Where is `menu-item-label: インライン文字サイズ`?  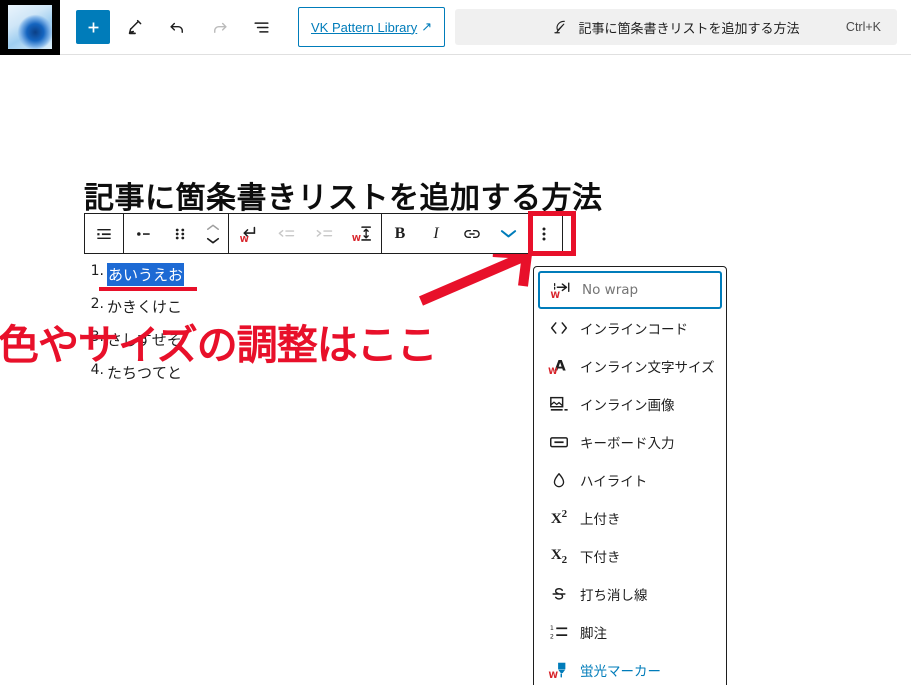 menu-item-label: インライン文字サイズ is located at coordinates (647, 368).